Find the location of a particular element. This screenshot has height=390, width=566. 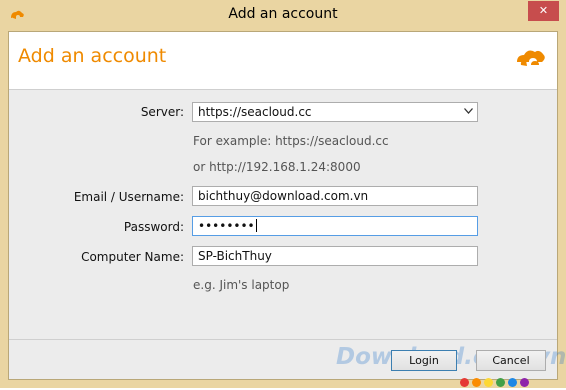

footer-divider is located at coordinates (283, 339).